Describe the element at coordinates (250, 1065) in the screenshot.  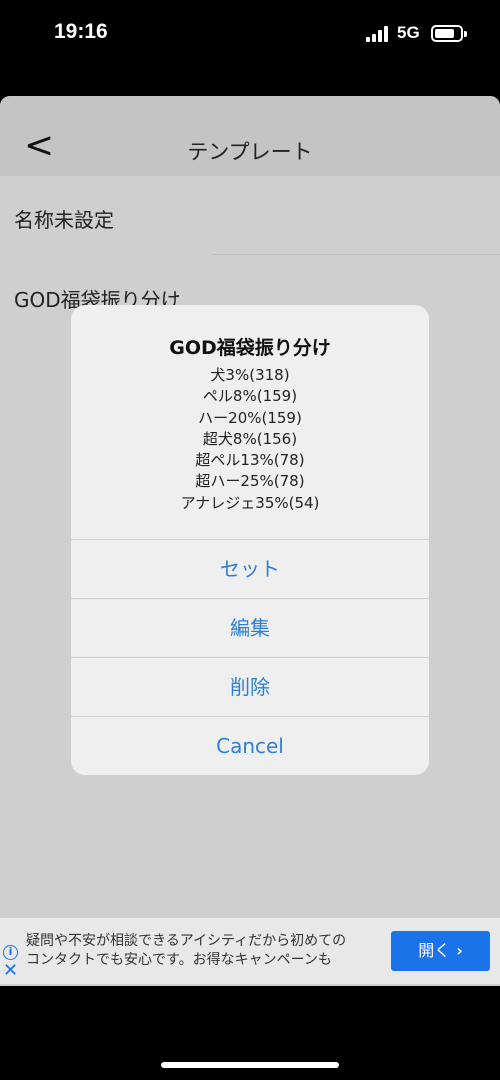
I see `home-indicator` at that location.